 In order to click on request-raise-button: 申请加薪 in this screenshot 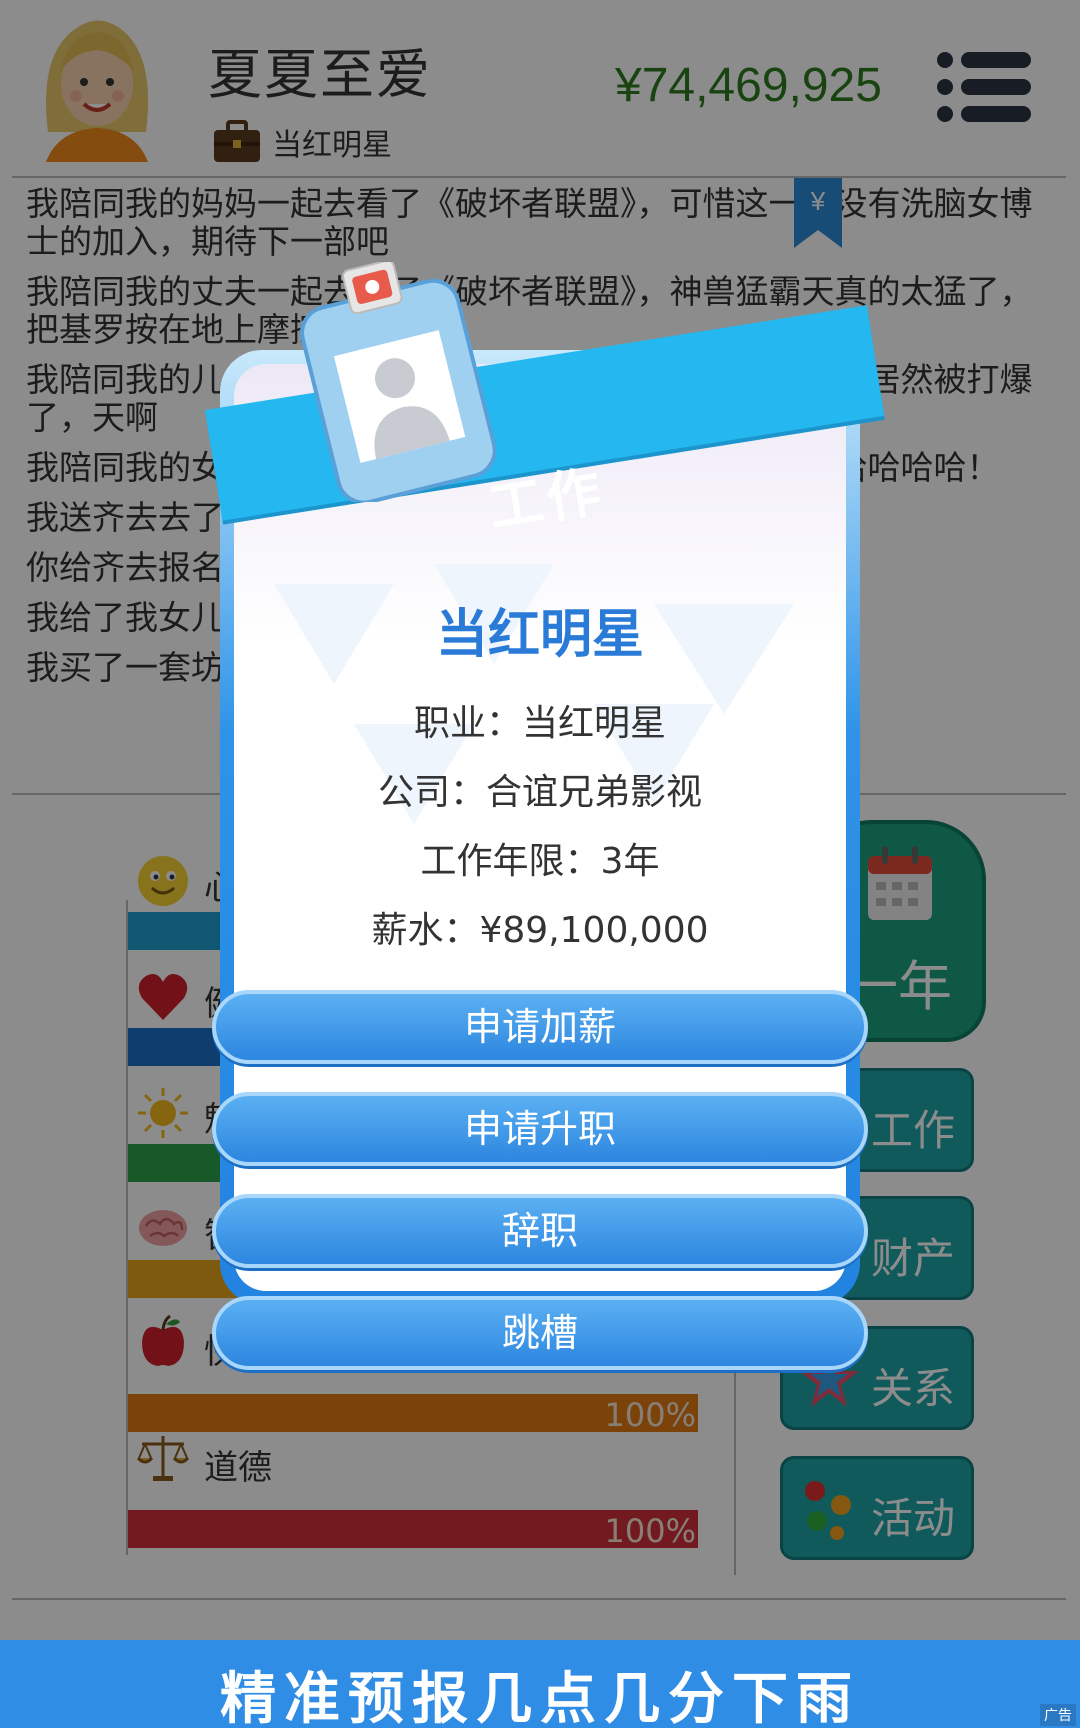, I will do `click(540, 1027)`.